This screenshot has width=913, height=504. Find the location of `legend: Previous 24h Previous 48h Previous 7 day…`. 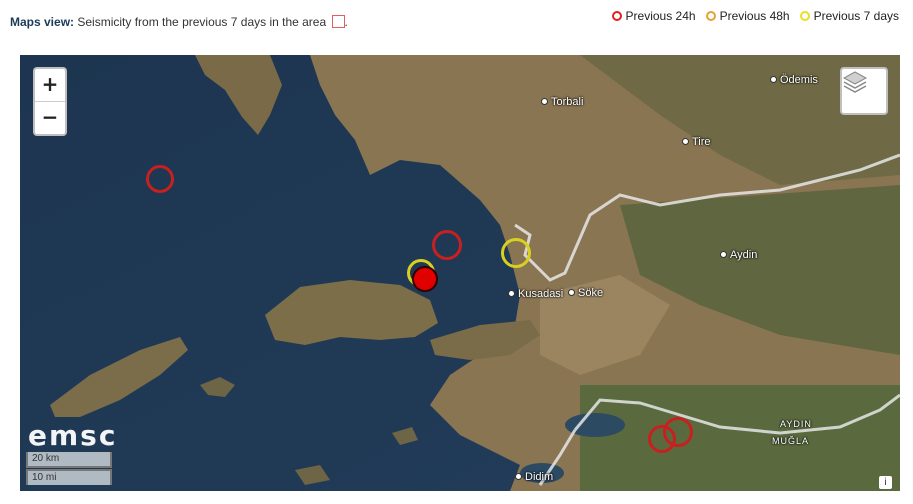

legend: Previous 24h Previous 48h Previous 7 day… is located at coordinates (755, 16).